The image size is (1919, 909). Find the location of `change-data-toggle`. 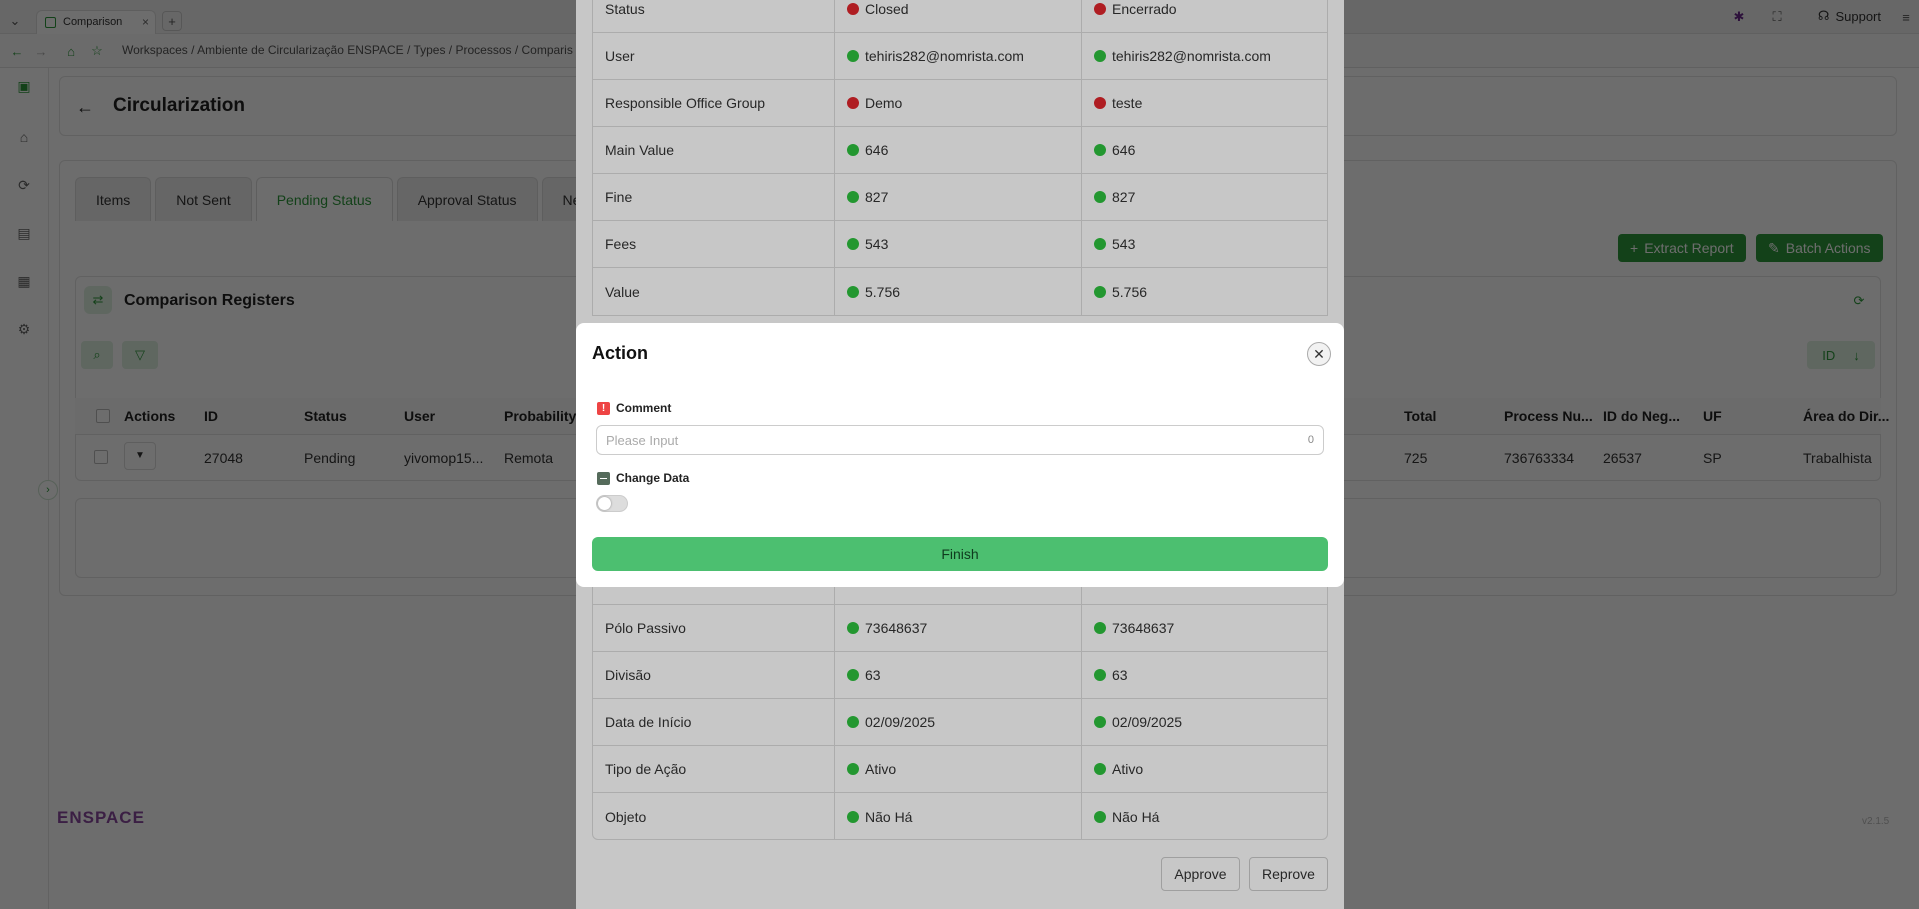

change-data-toggle is located at coordinates (612, 503).